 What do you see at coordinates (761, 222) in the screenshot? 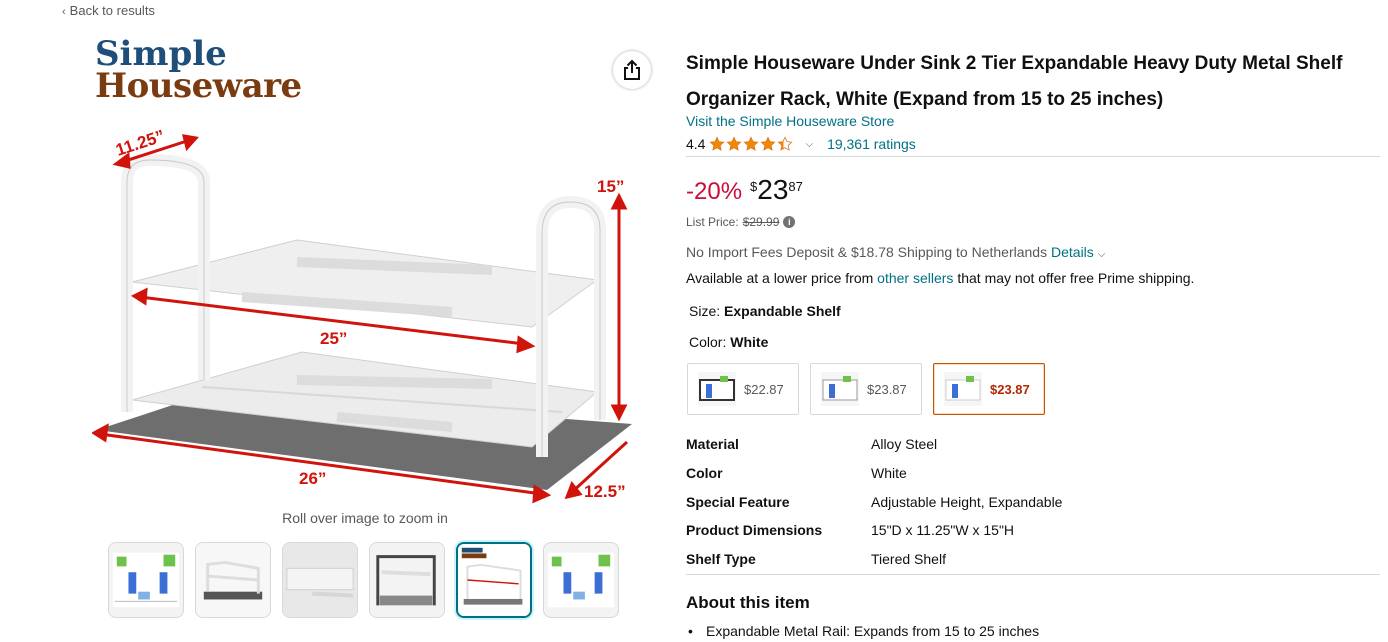
I see `list-price-value: $29.99` at bounding box center [761, 222].